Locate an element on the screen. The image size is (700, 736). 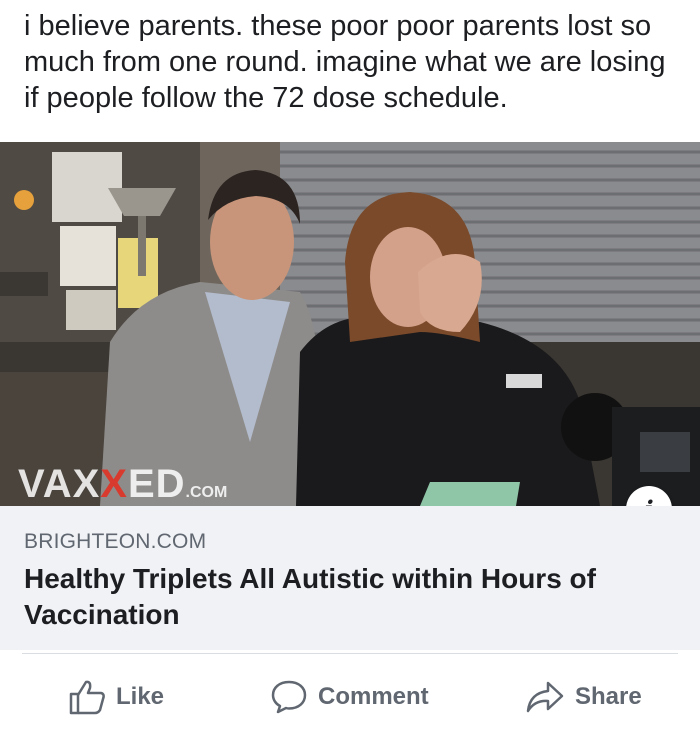
watermark-logo: VAXXED.COM is located at coordinates (123, 484).